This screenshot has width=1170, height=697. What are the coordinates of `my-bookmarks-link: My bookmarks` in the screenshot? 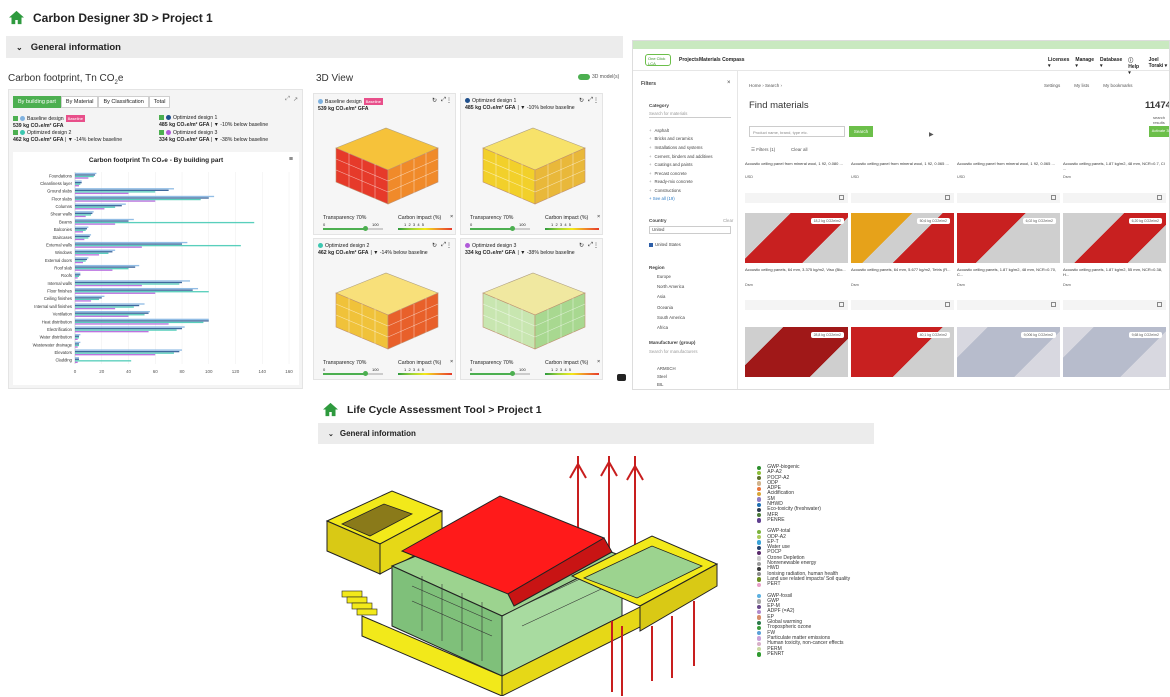 It's located at (1117, 85).